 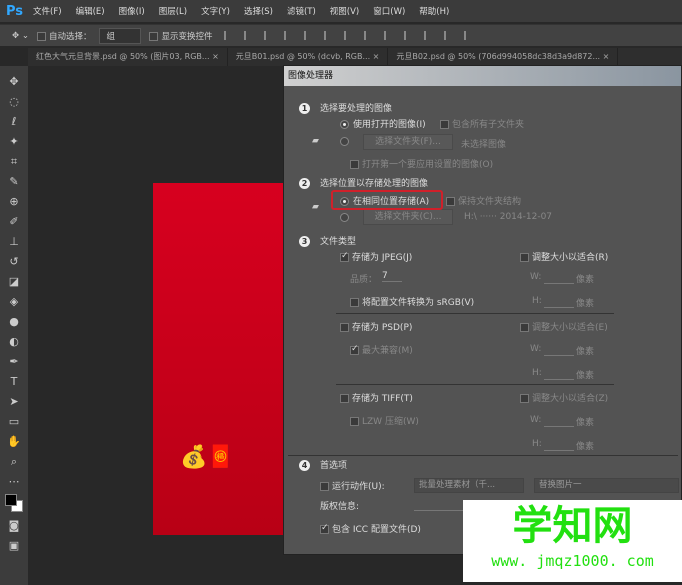 What do you see at coordinates (14, 342) in the screenshot?
I see `dodge-tool-icon: ◐` at bounding box center [14, 342].